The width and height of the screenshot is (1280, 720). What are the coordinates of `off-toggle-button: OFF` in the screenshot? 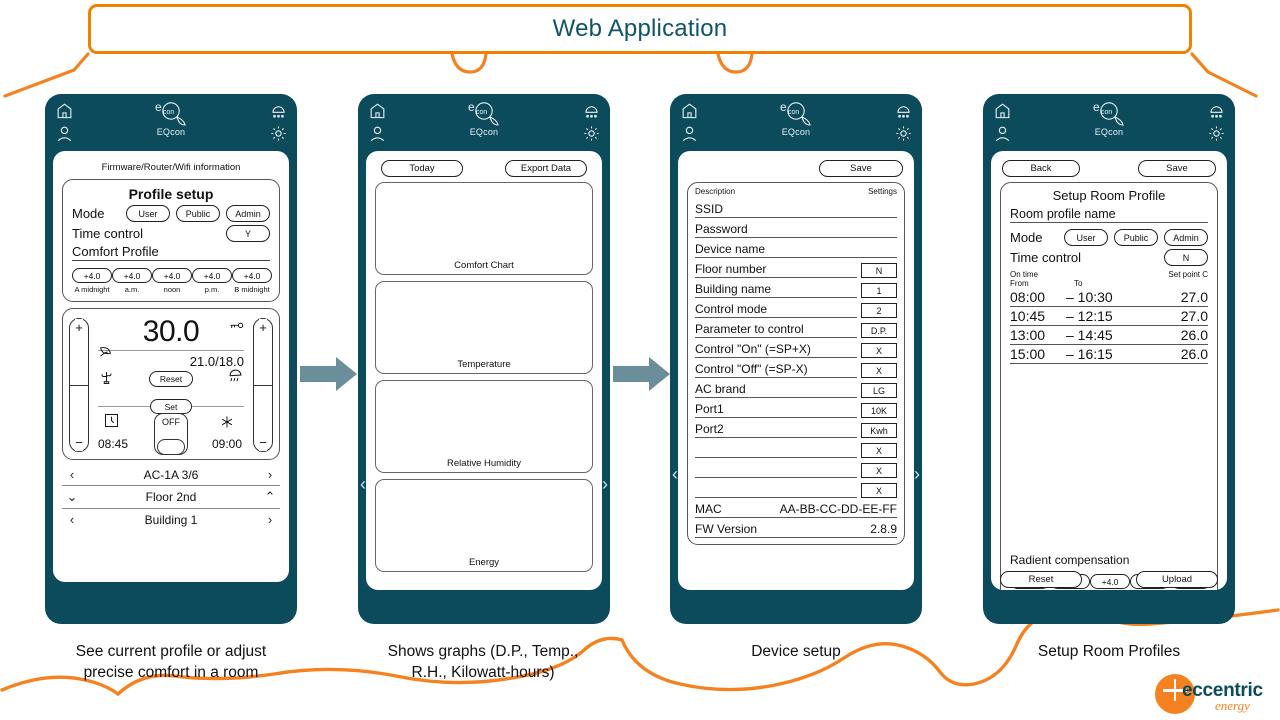 It's located at (171, 434).